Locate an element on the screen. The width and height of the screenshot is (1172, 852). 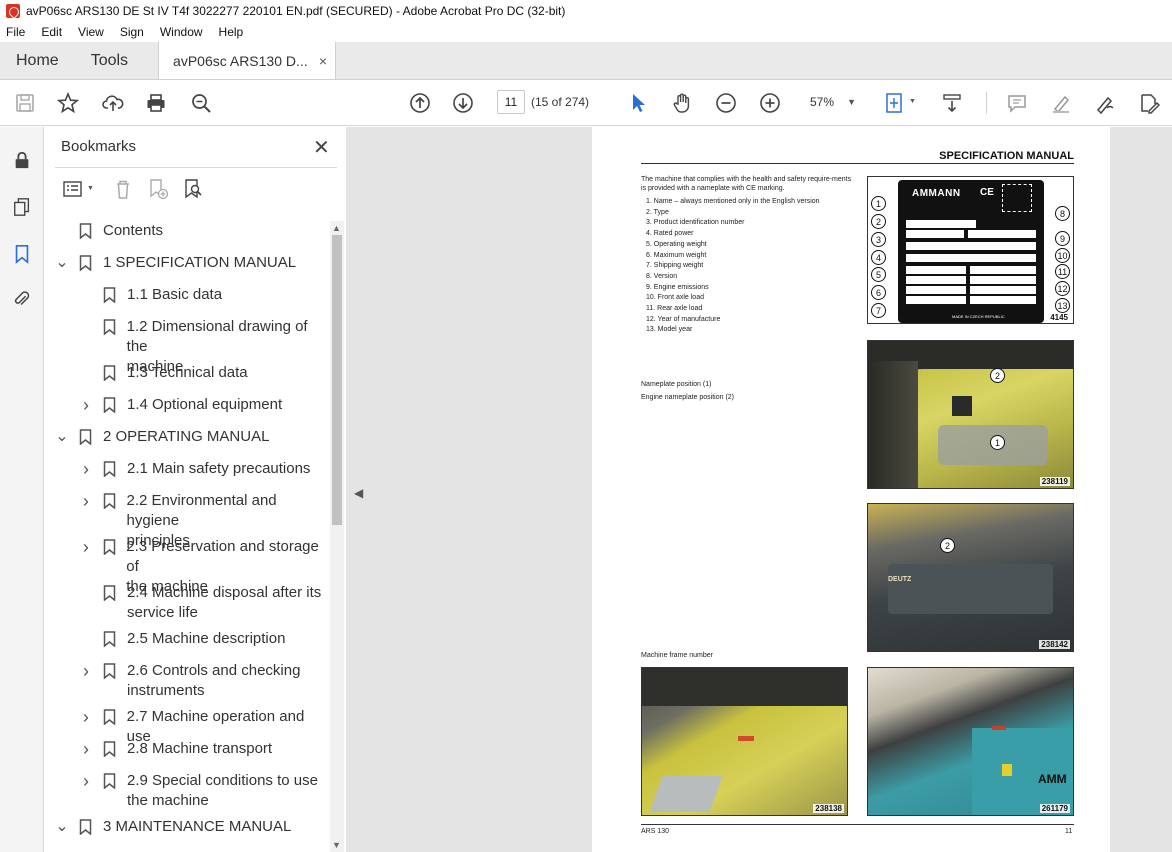
list-item: 11. Rear axle load is located at coordinates (674, 309).